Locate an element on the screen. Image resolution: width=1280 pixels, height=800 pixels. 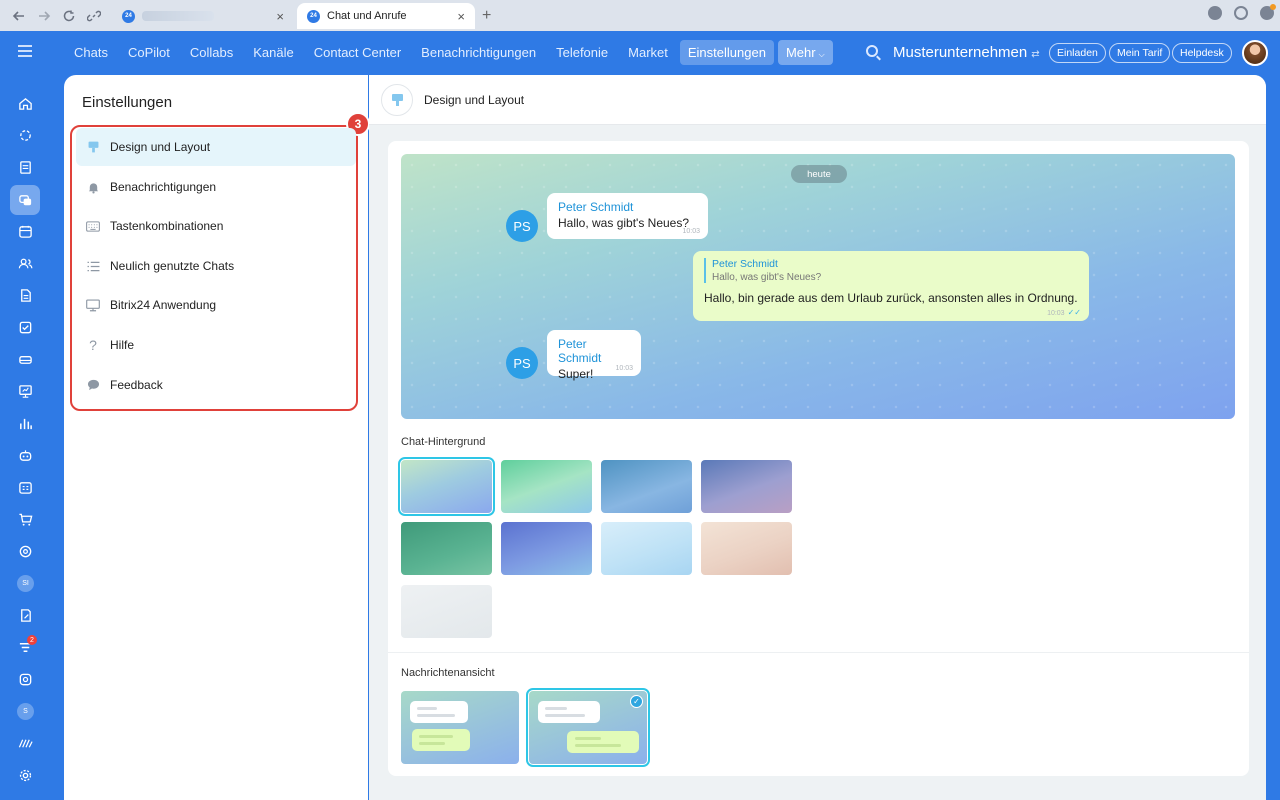
my-plan-button: Mein Tarif is located at coordinates (1140, 53).